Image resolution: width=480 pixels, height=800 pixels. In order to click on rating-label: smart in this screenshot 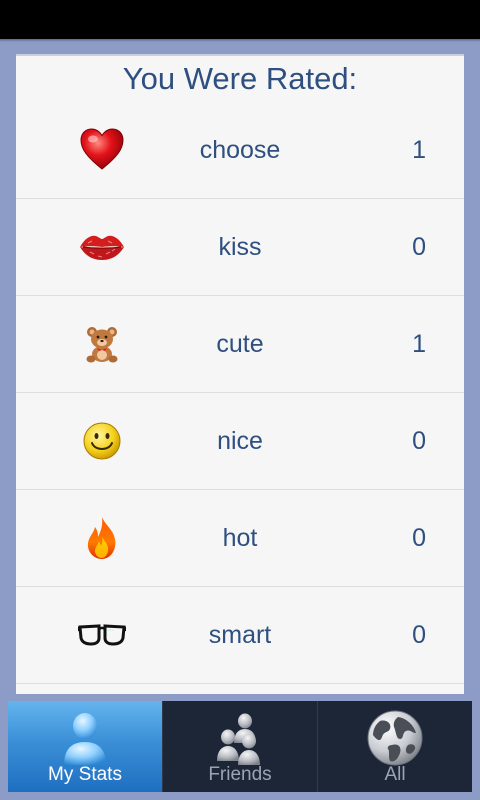, I will do `click(240, 634)`.